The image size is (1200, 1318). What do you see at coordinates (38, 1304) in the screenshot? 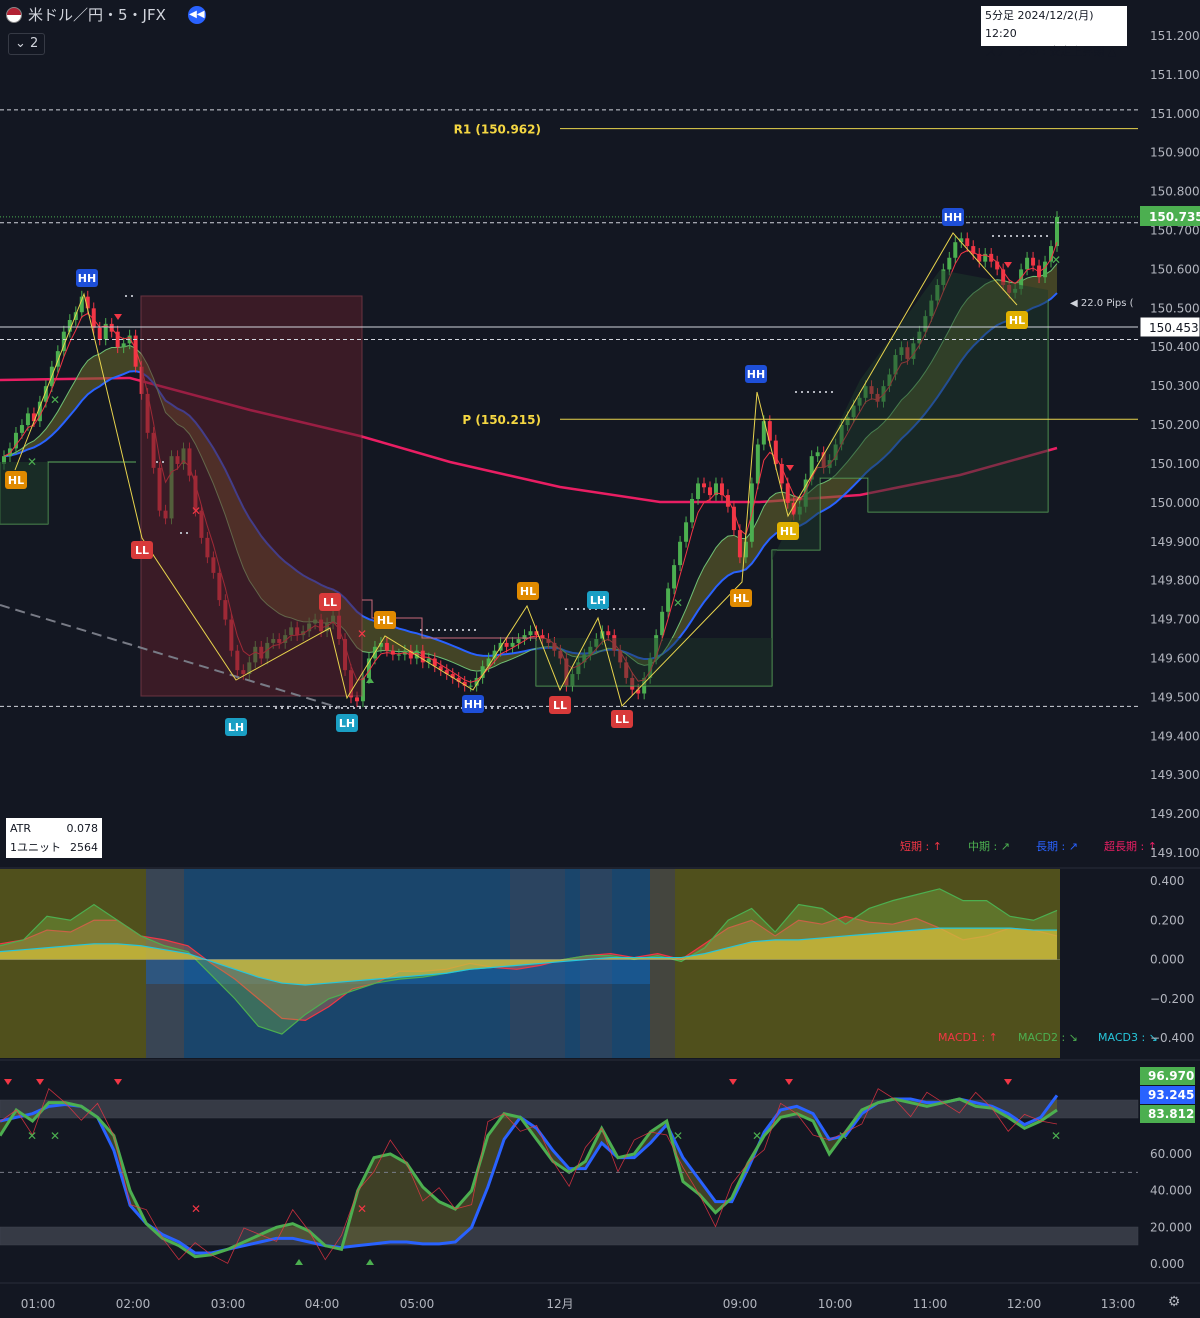
I see `time-axis-tick: 01:00` at bounding box center [38, 1304].